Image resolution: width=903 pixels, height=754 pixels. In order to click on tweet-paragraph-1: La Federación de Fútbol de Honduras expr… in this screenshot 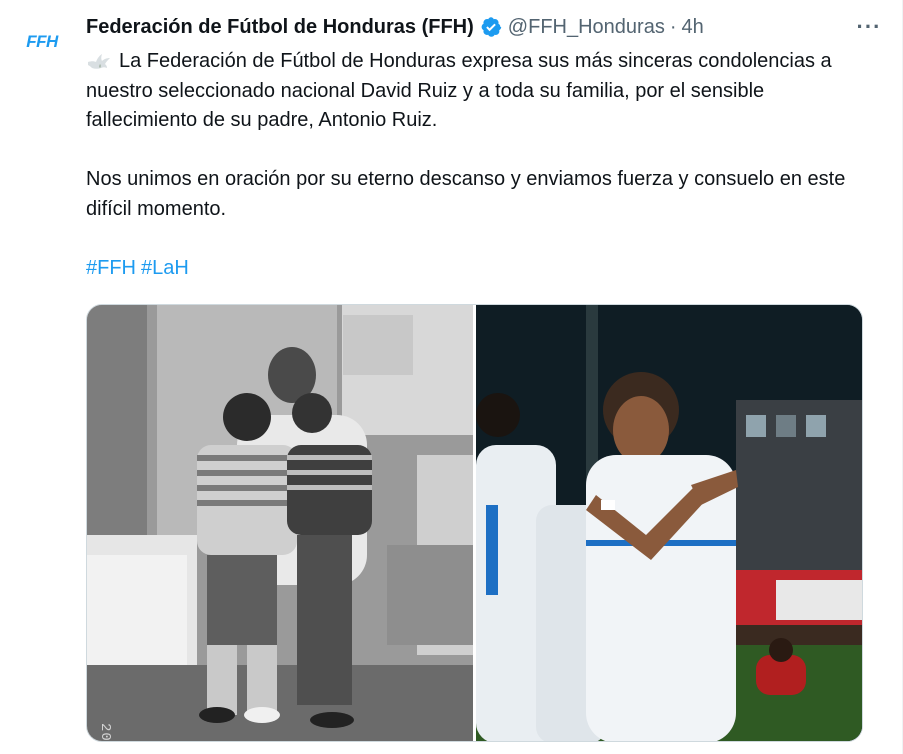, I will do `click(476, 91)`.